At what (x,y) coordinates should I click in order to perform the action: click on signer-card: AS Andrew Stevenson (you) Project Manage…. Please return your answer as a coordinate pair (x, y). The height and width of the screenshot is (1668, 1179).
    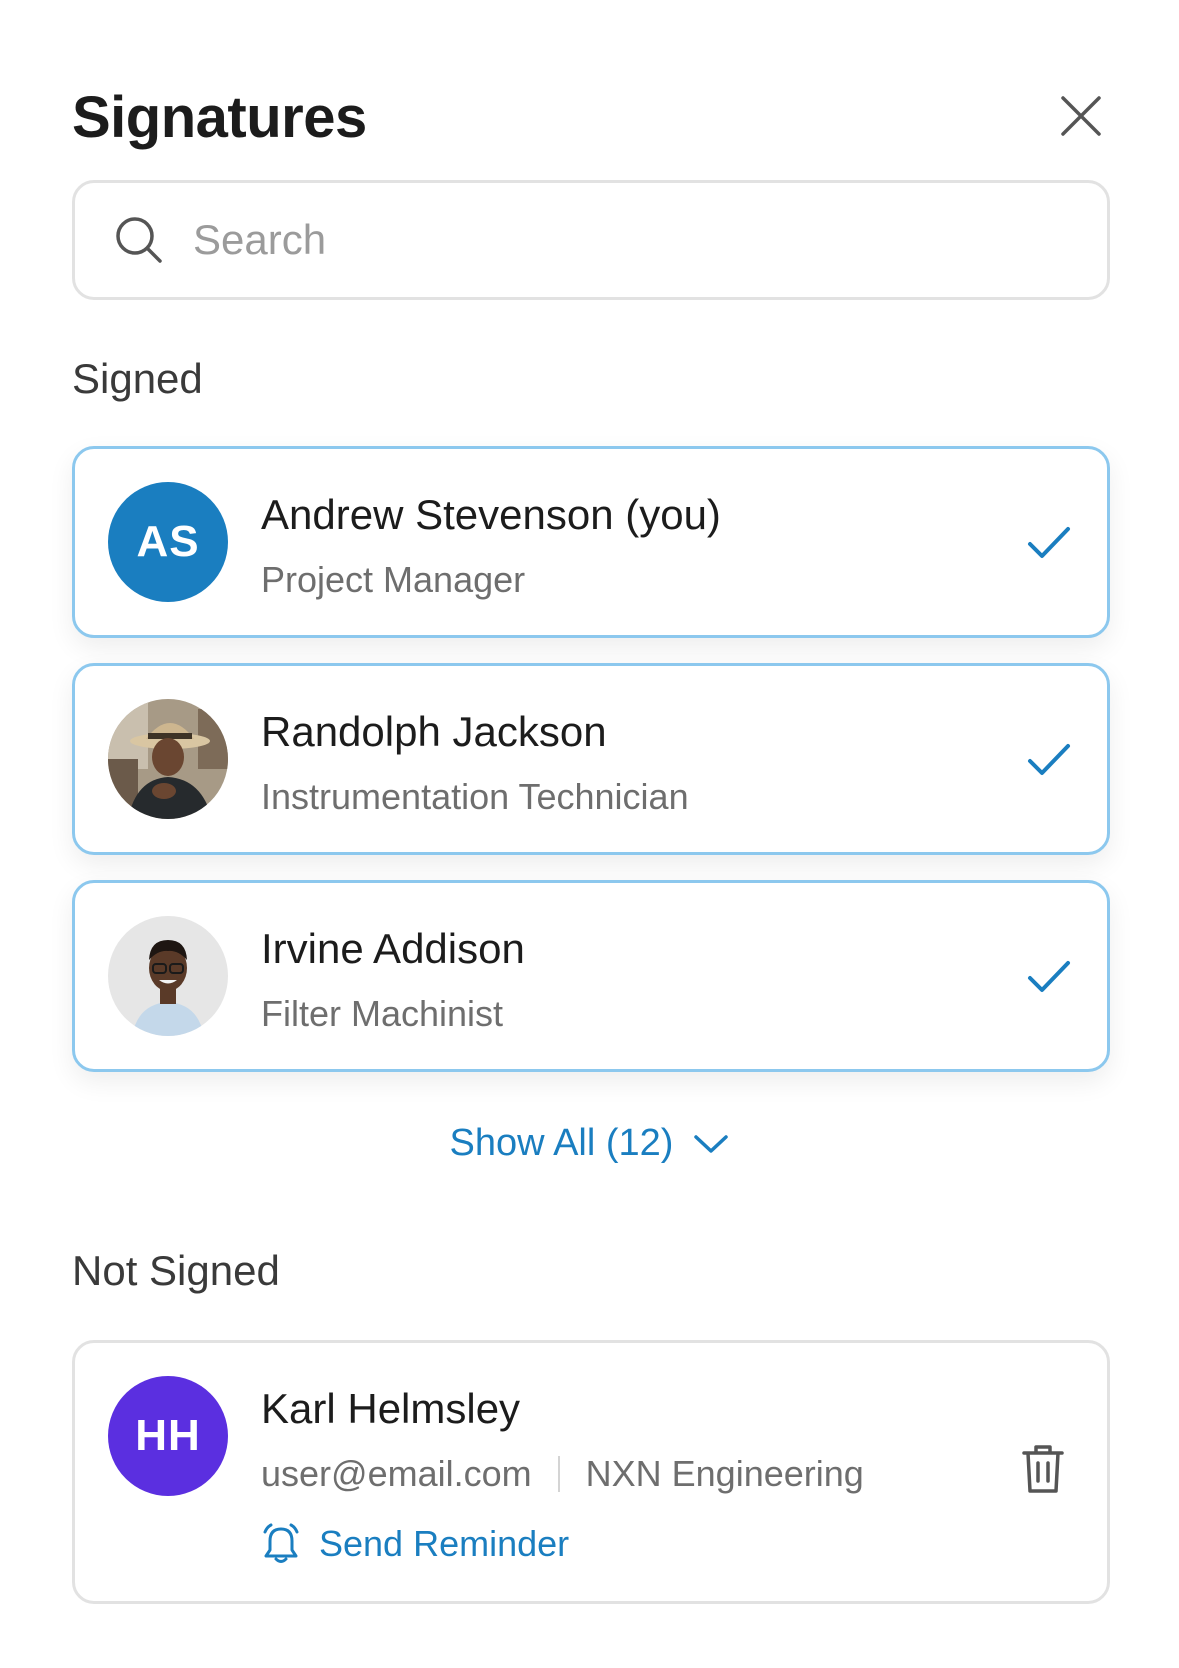
    Looking at the image, I should click on (591, 542).